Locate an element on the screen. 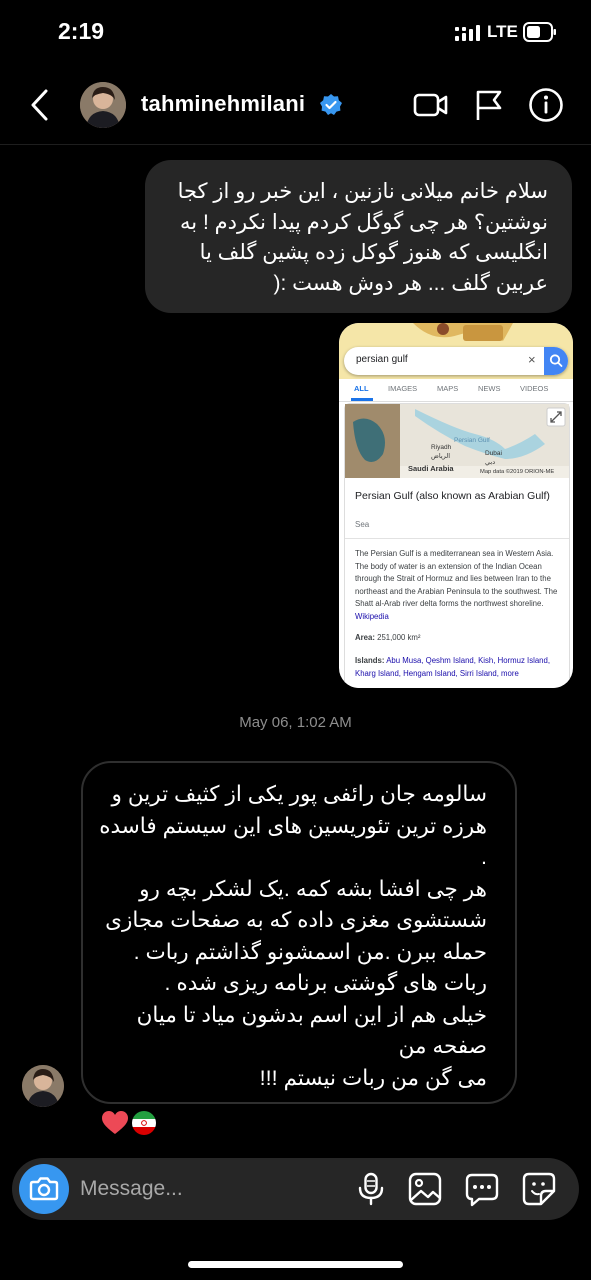 The image size is (591, 1280). map-label-dubai: Dubai is located at coordinates (493, 453).